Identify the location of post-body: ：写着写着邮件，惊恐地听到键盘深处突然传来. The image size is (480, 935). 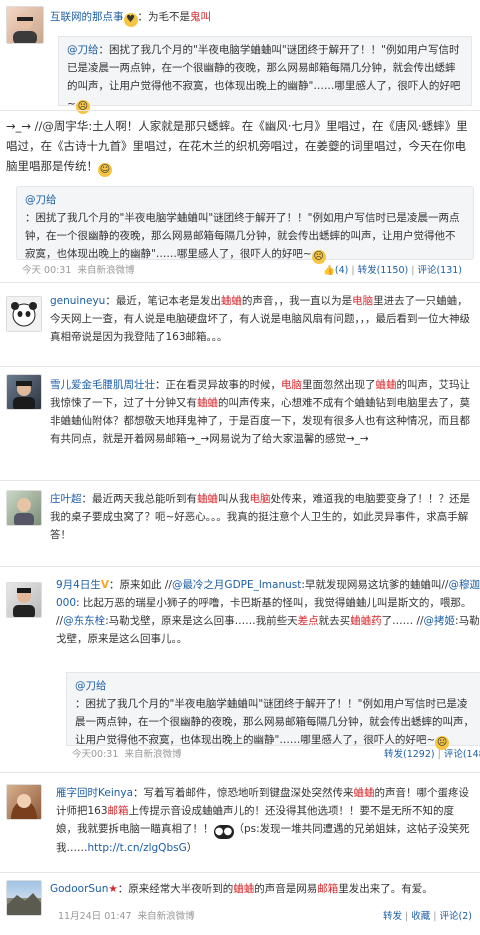
(243, 793).